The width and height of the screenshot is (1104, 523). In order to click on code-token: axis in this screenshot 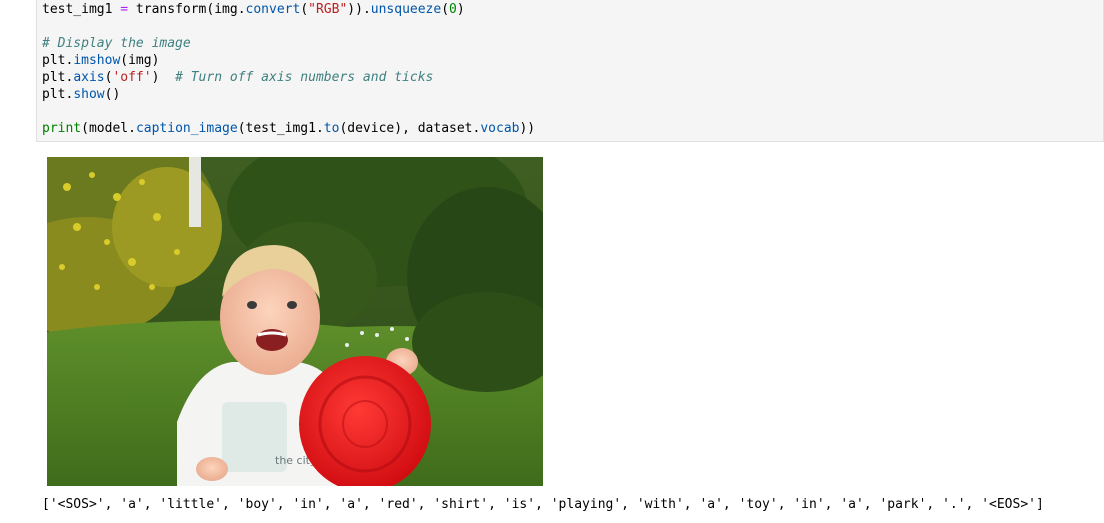, I will do `click(89, 77)`.